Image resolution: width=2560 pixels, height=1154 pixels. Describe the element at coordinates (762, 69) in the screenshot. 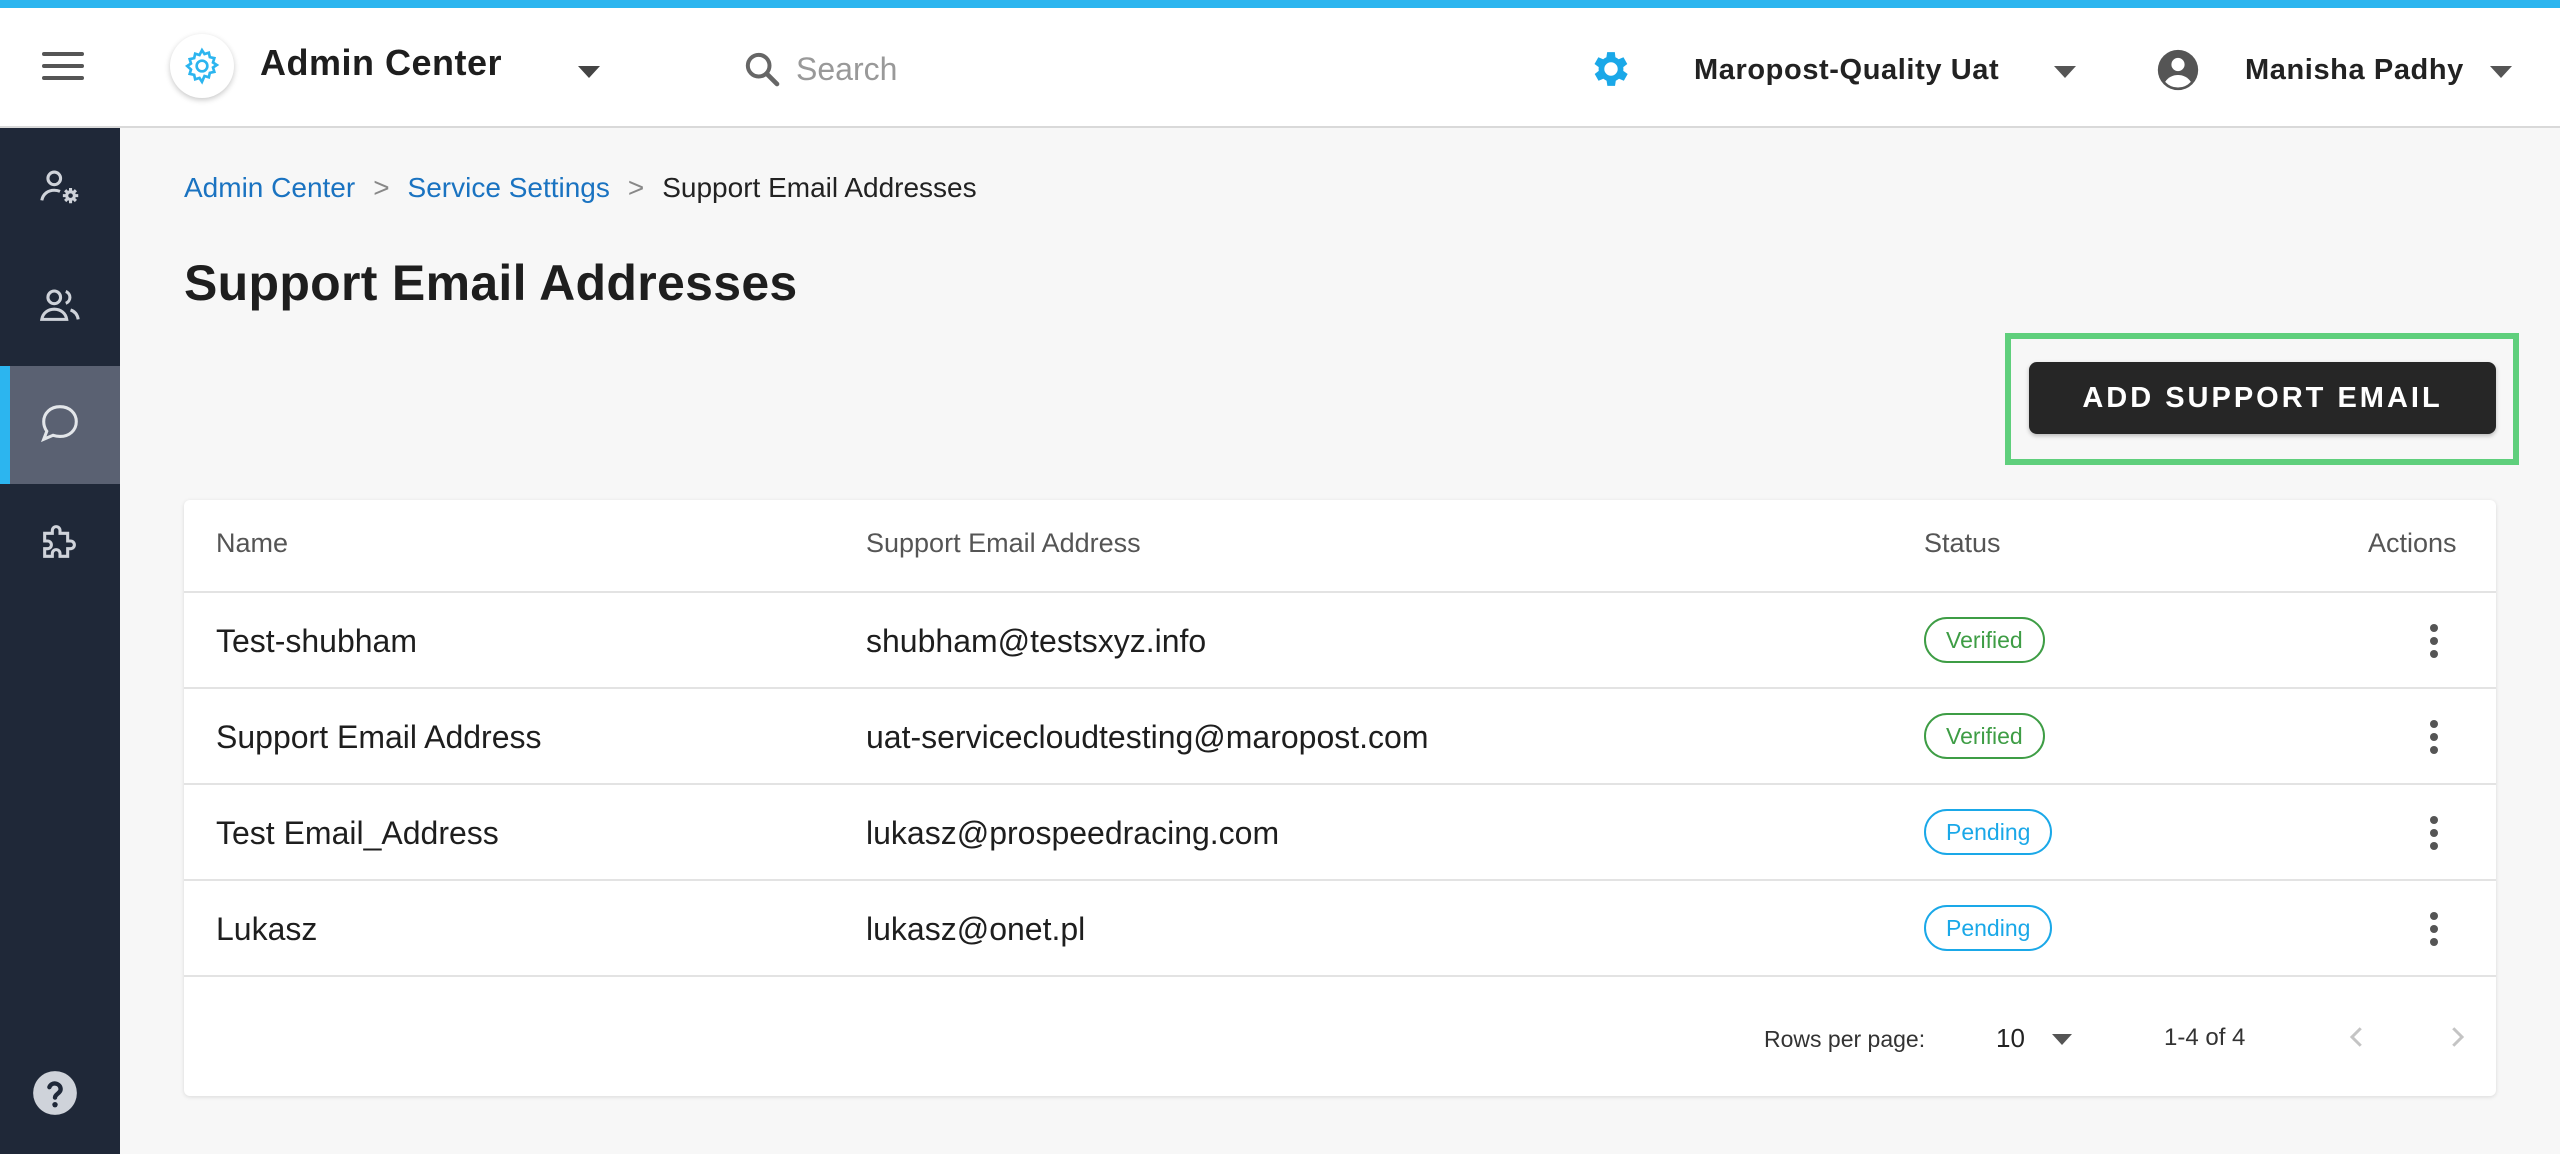

I see `search-icon` at that location.